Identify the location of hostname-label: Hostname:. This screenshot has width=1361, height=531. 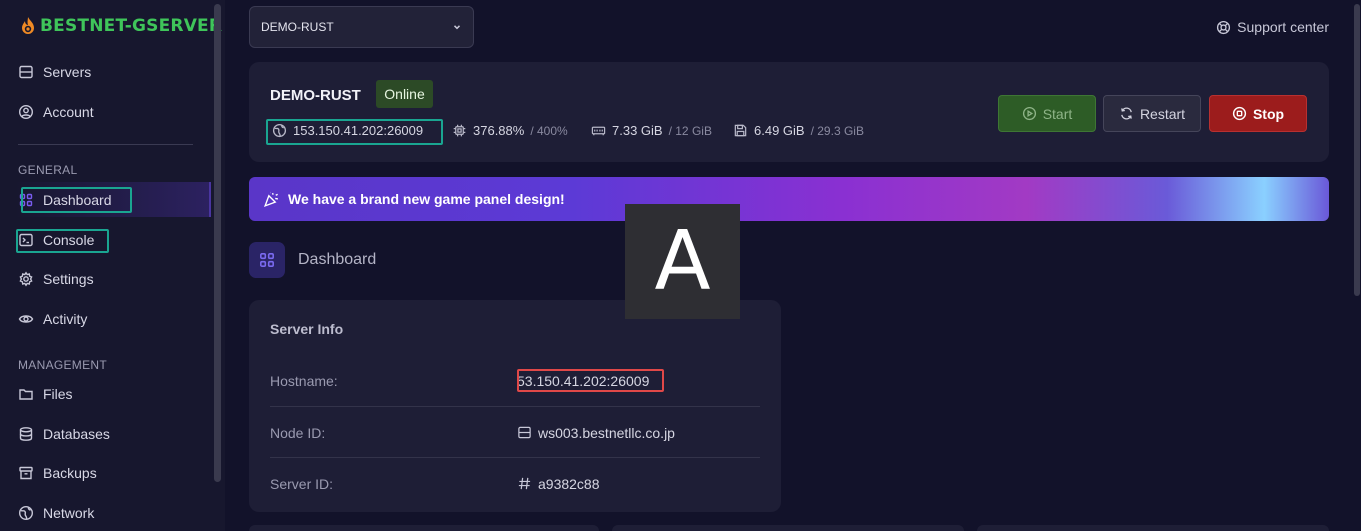
(304, 380).